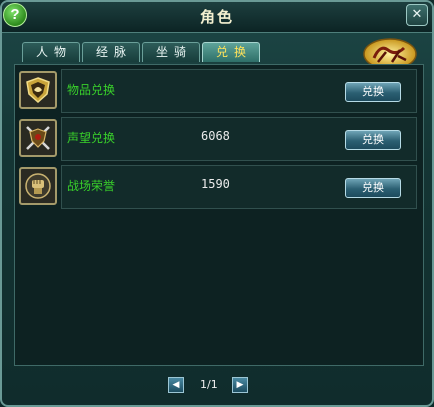  What do you see at coordinates (38, 90) in the screenshot?
I see `item-shield-icon` at bounding box center [38, 90].